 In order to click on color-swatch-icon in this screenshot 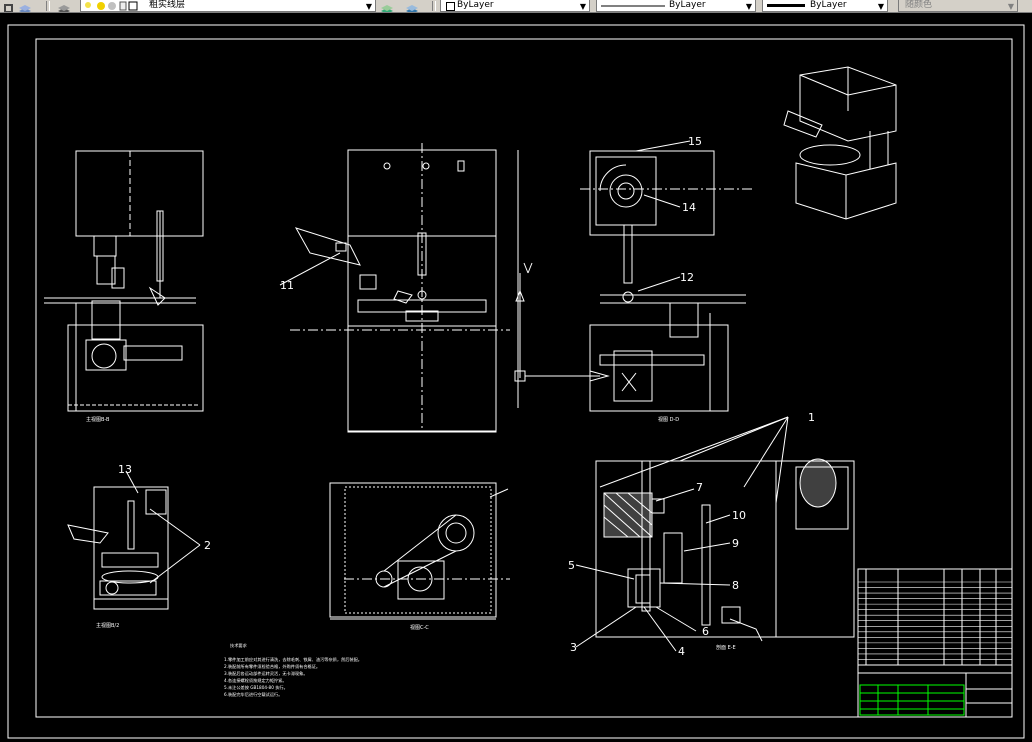, I will do `click(450, 6)`.